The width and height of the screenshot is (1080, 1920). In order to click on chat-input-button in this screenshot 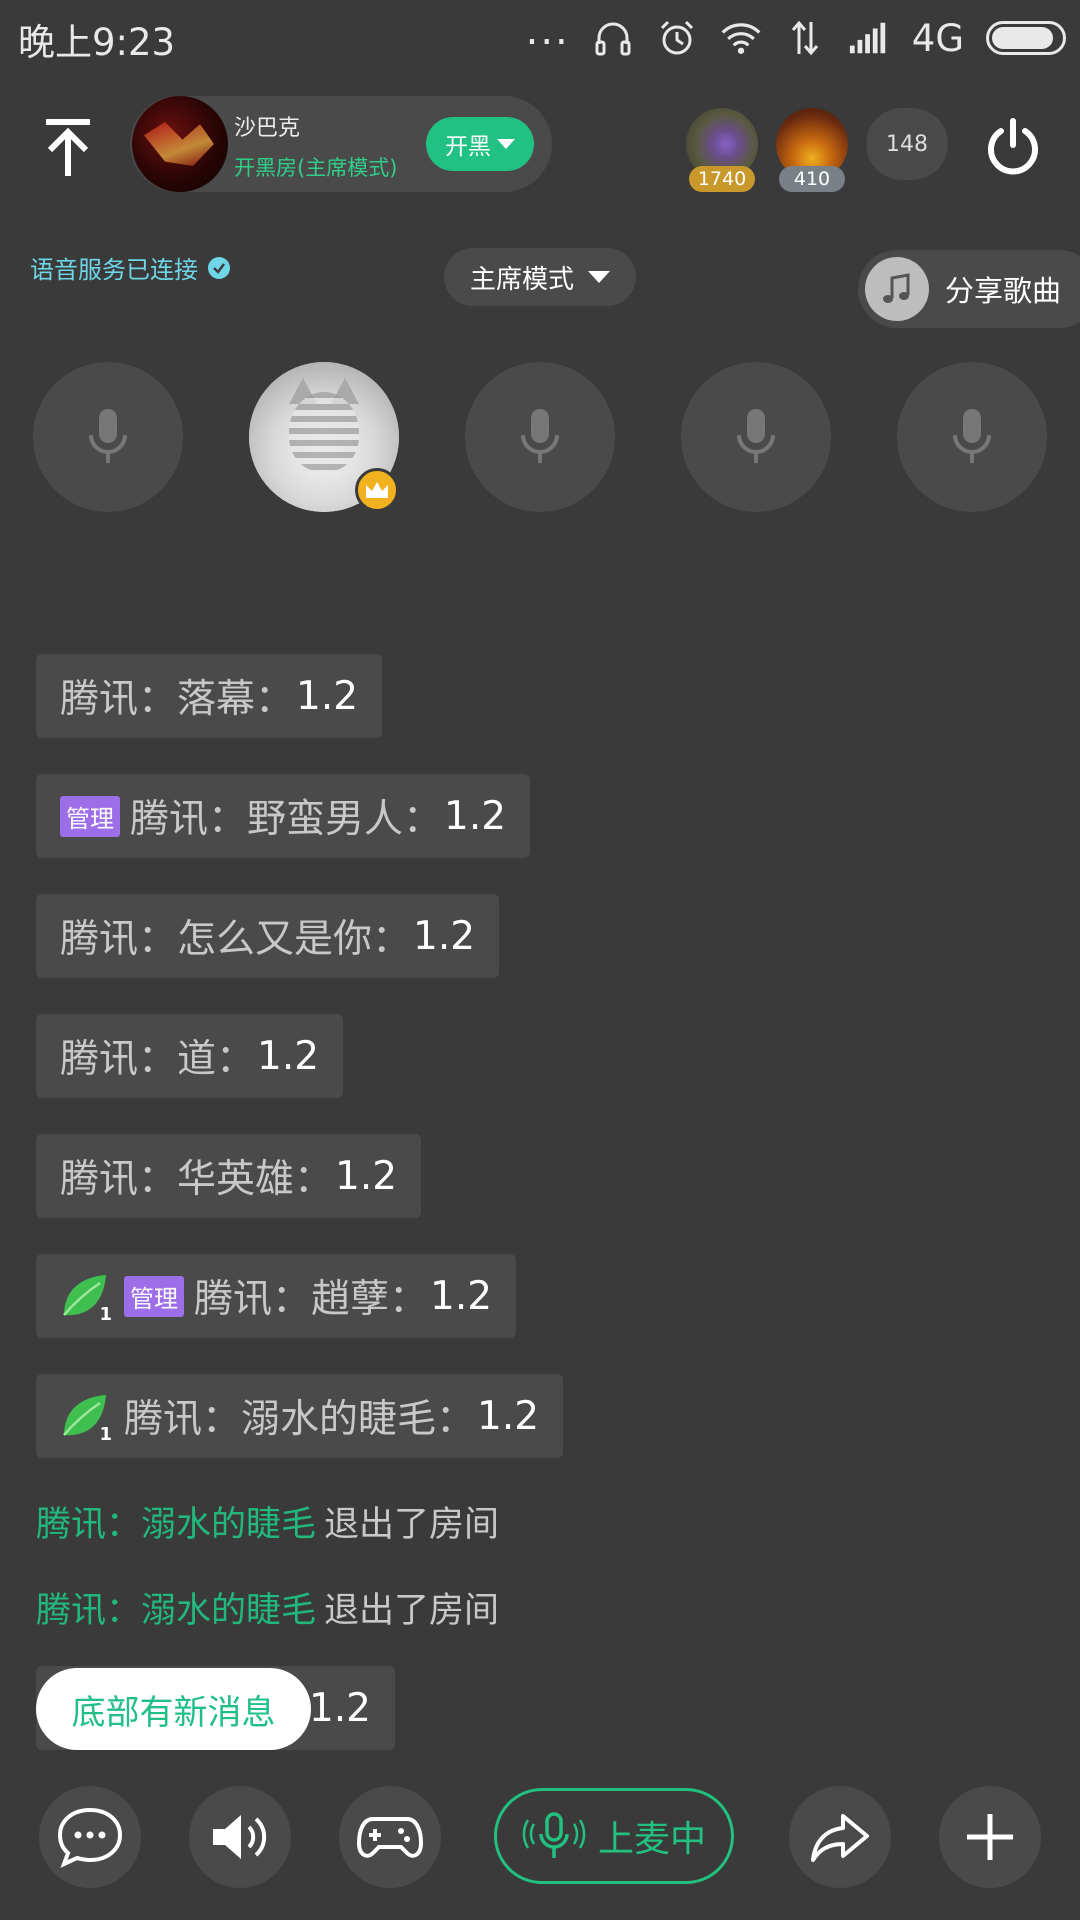, I will do `click(90, 1837)`.